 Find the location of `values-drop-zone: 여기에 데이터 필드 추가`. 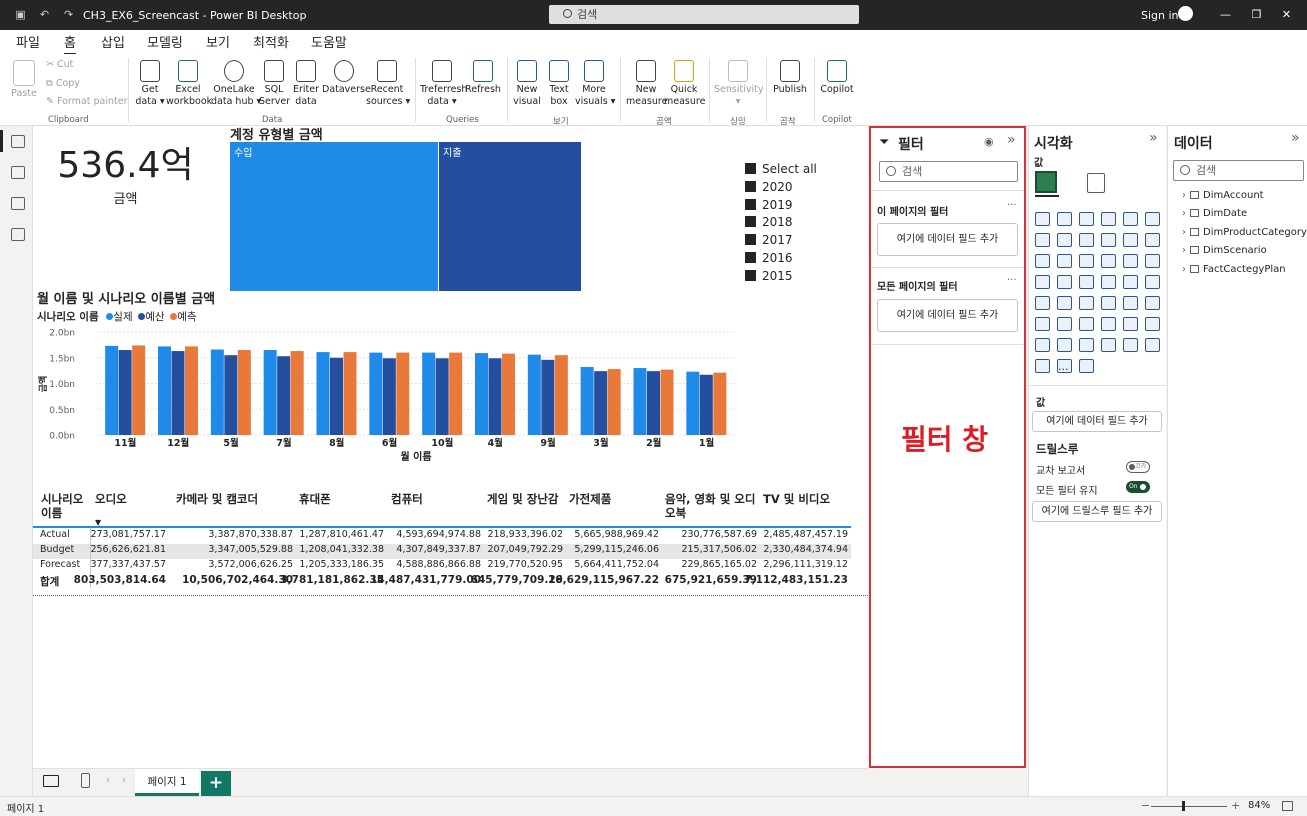

values-drop-zone: 여기에 데이터 필드 추가 is located at coordinates (1097, 421).